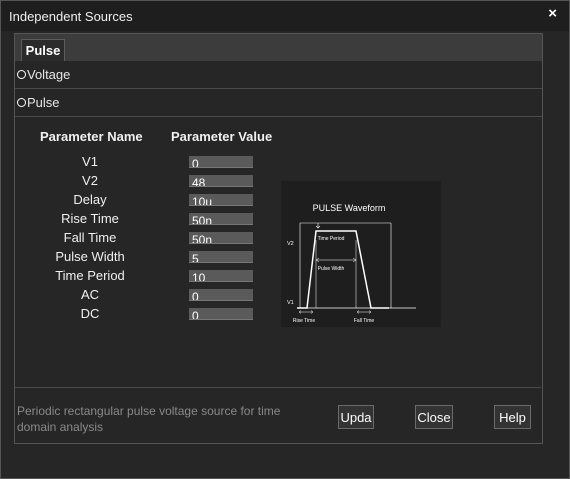 This screenshot has height=479, width=570. I want to click on waveform-pulse-width-label: Pulse Width, so click(331, 269).